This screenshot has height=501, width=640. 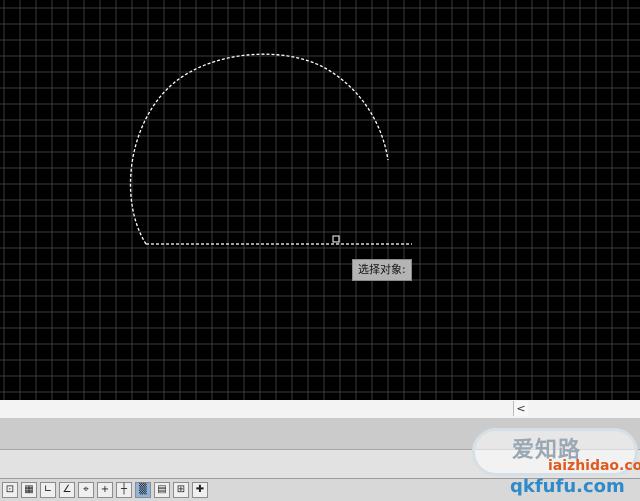 What do you see at coordinates (162, 490) in the screenshot?
I see `lineweight-icon: ▤` at bounding box center [162, 490].